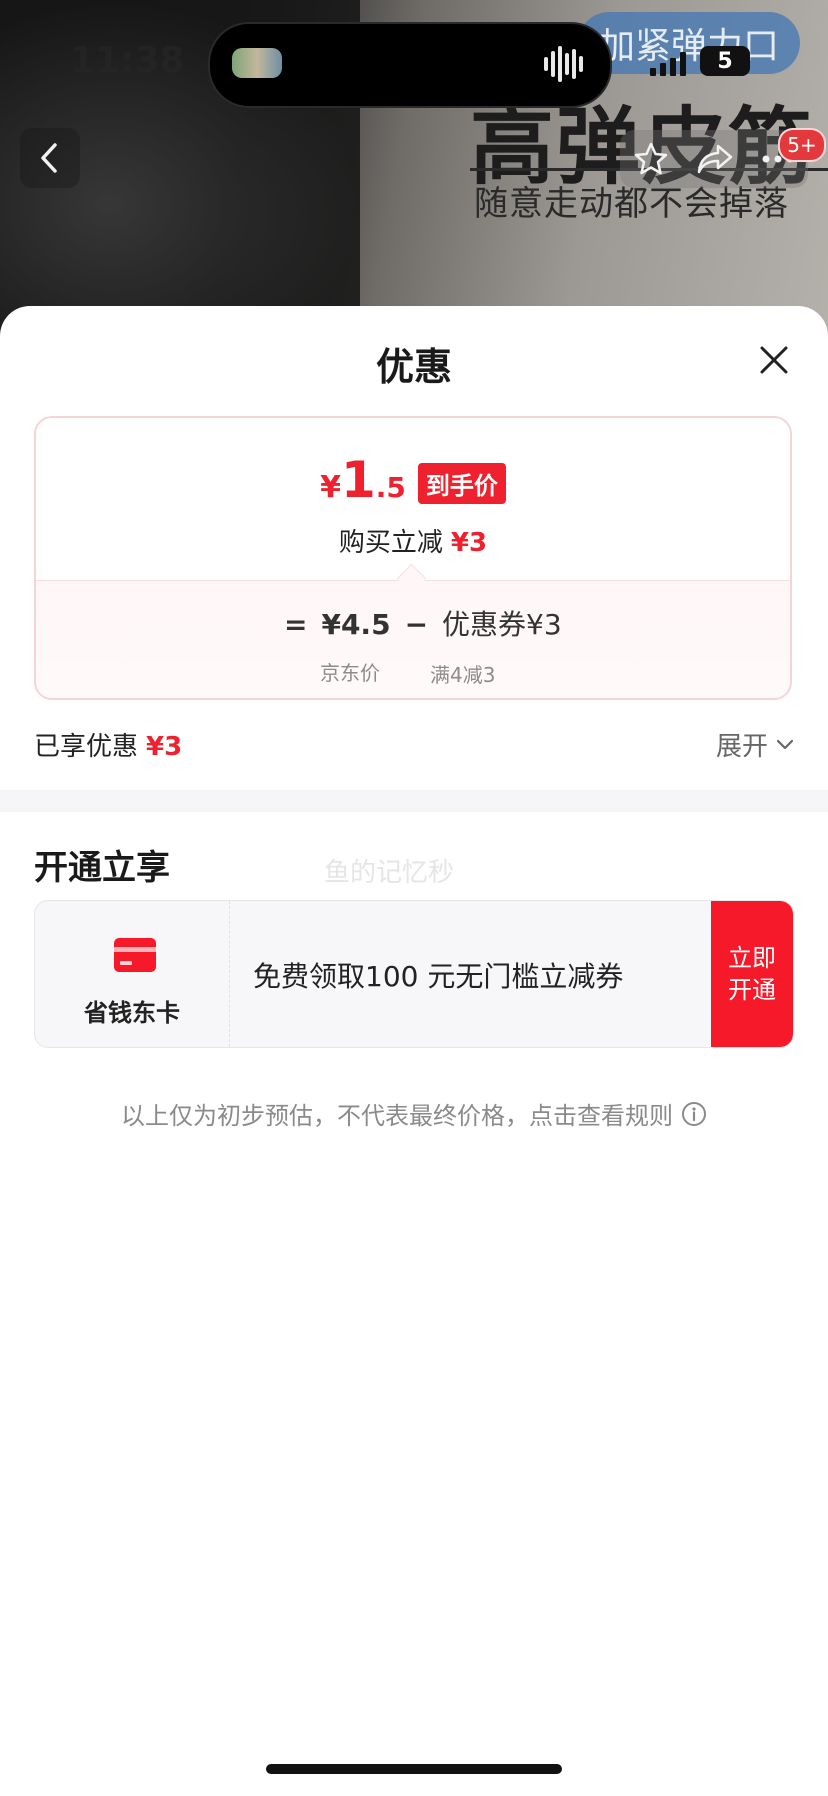  What do you see at coordinates (413, 482) in the screenshot?
I see `final-price-row: ¥1.5 到手价` at bounding box center [413, 482].